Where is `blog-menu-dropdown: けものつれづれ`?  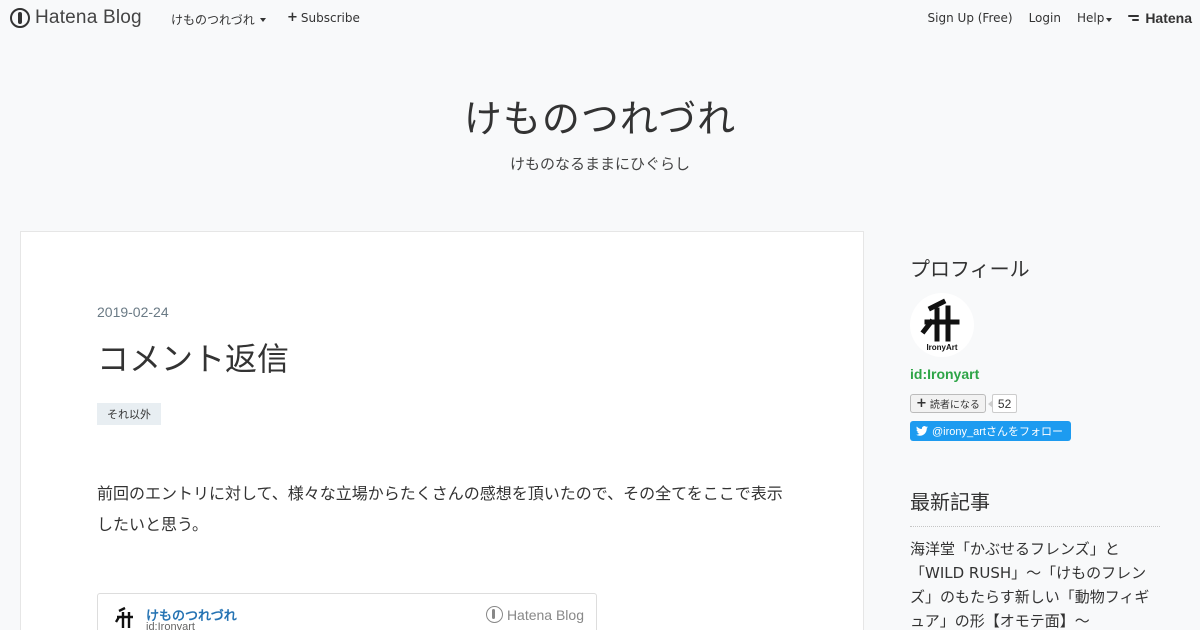 blog-menu-dropdown: けものつれづれ is located at coordinates (218, 19).